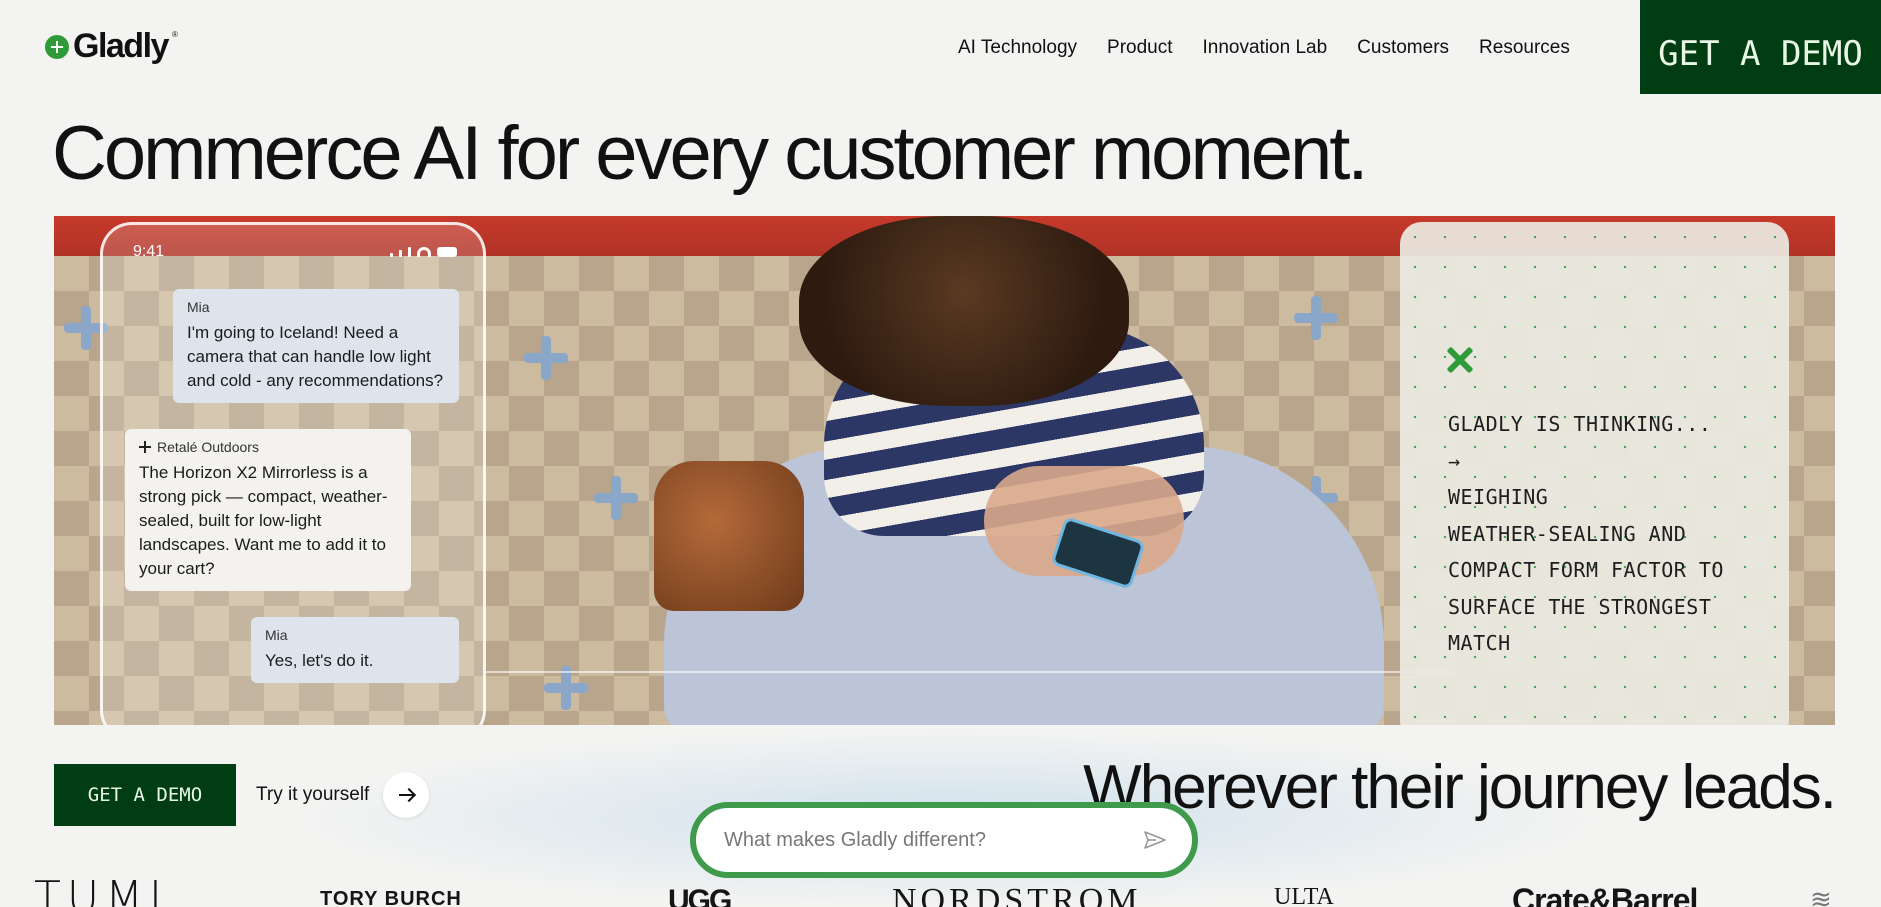 This screenshot has width=1881, height=907. Describe the element at coordinates (208, 447) in the screenshot. I see `message-author-name: Retalé Outdoors` at that location.